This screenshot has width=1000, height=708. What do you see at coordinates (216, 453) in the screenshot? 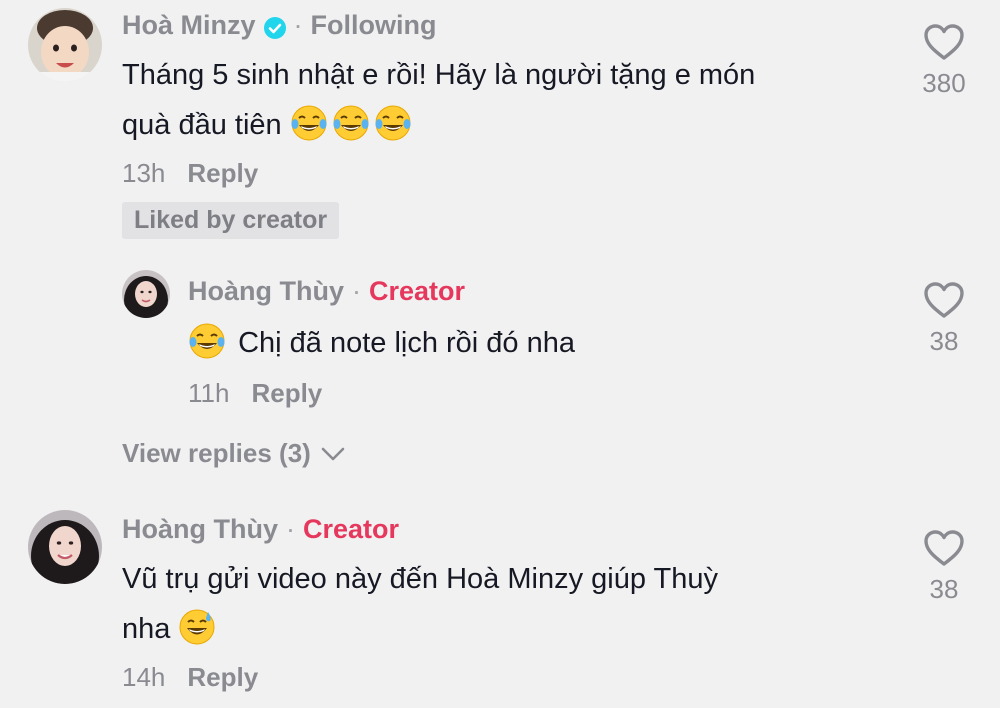
I see `view-replies-label: View replies (3)` at bounding box center [216, 453].